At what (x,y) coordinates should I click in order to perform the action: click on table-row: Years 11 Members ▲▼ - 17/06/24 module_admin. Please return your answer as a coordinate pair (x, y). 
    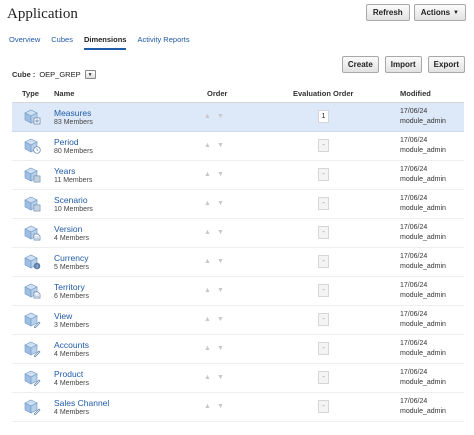
    Looking at the image, I should click on (238, 175).